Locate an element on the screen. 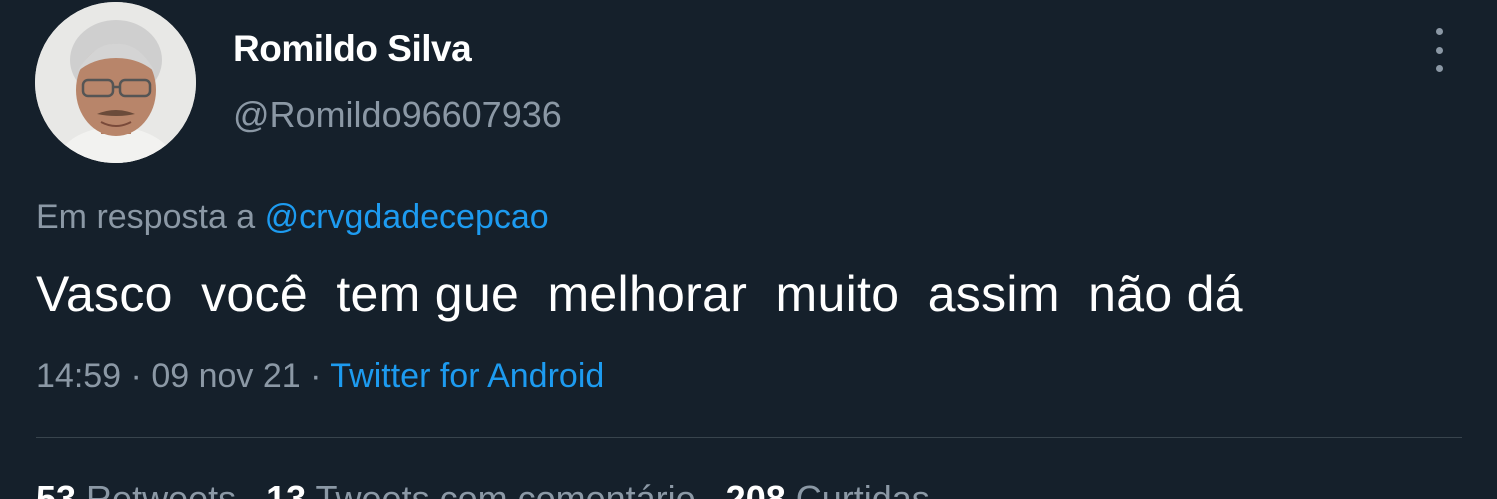  user-avatar-icon is located at coordinates (115, 82).